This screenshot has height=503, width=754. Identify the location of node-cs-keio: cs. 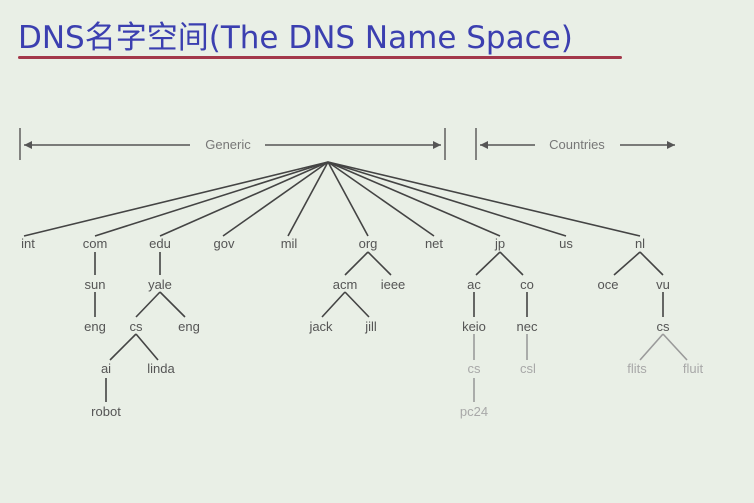
(475, 368).